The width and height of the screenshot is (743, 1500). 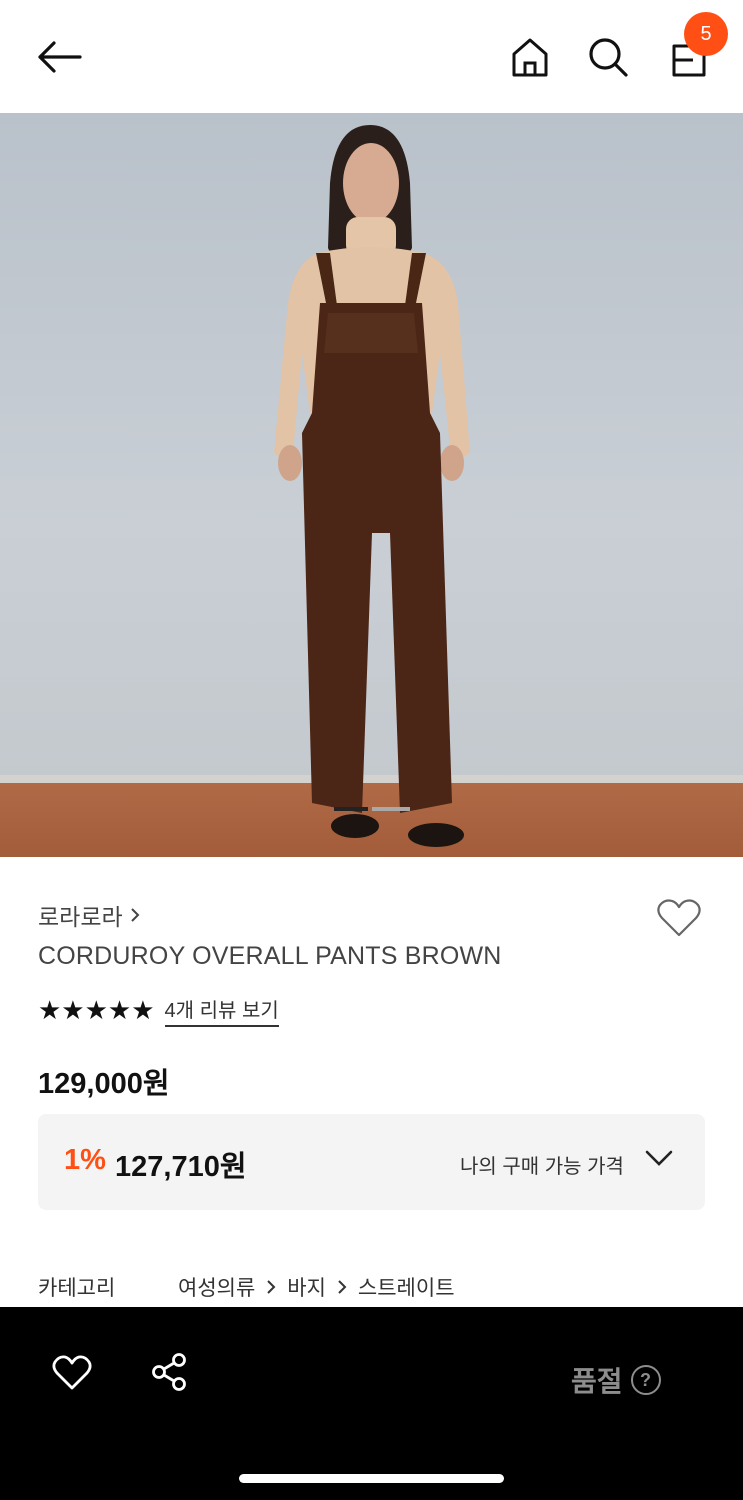 I want to click on review-link: 4개 리뷰 보기, so click(x=221, y=1010).